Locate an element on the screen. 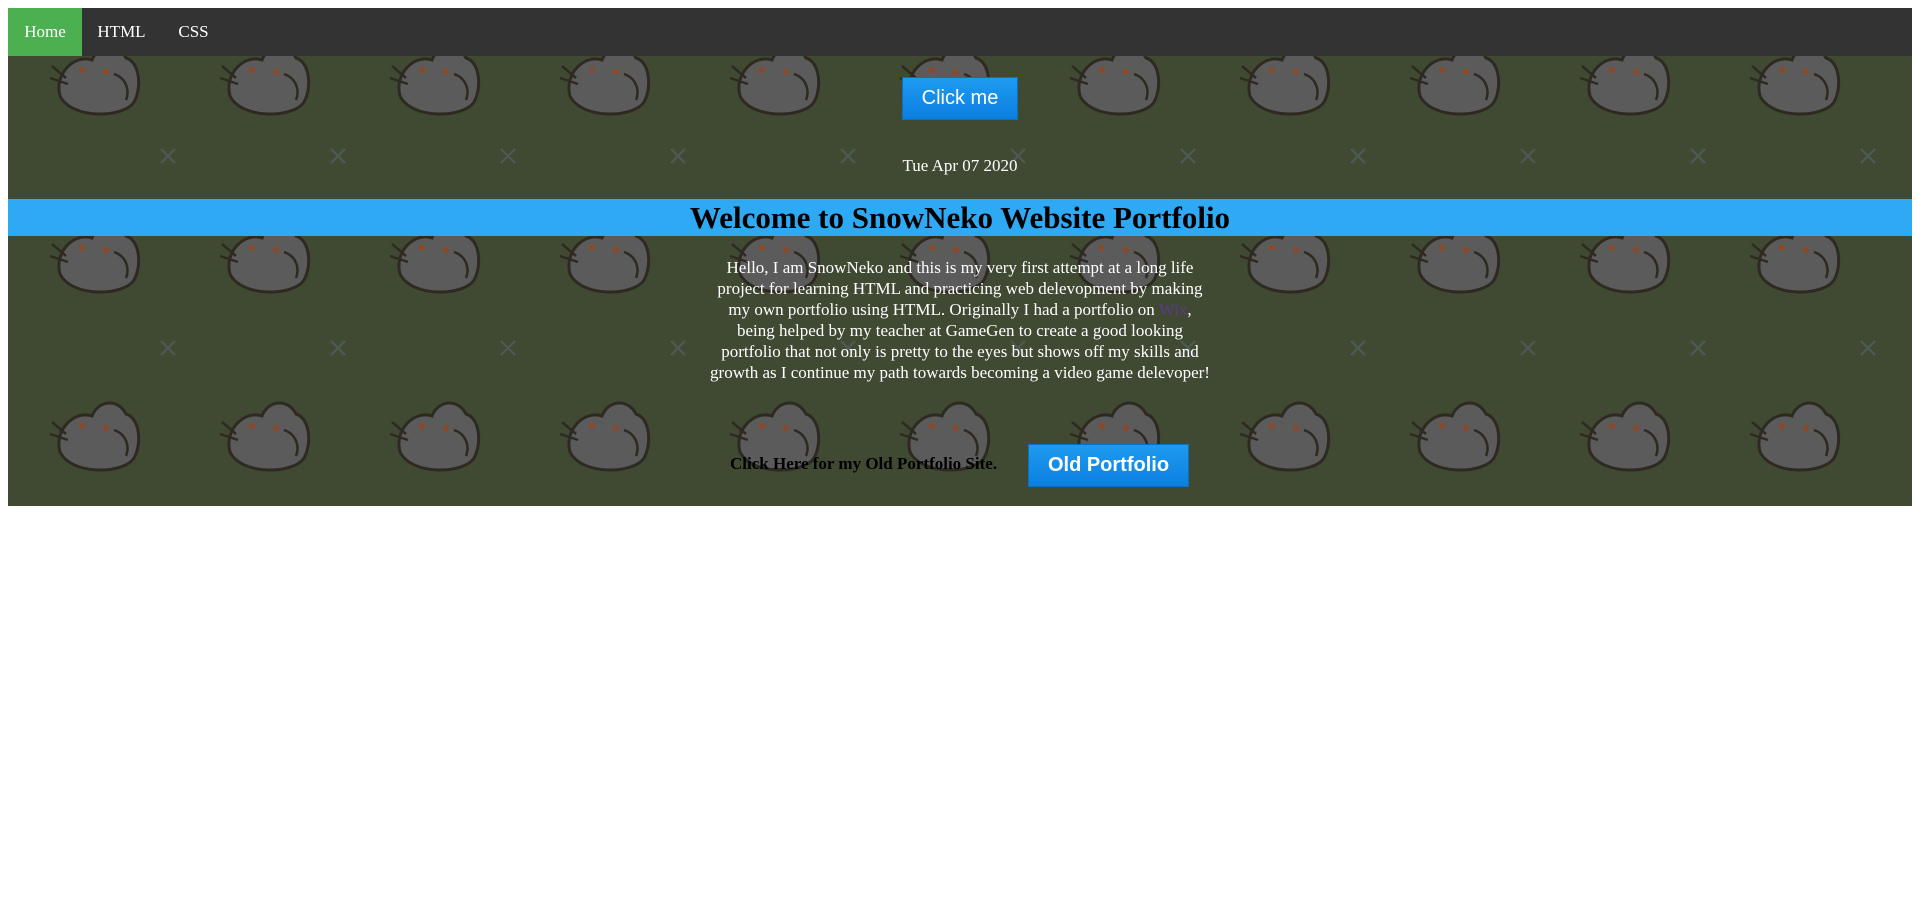  nav-html: HTML is located at coordinates (121, 32).